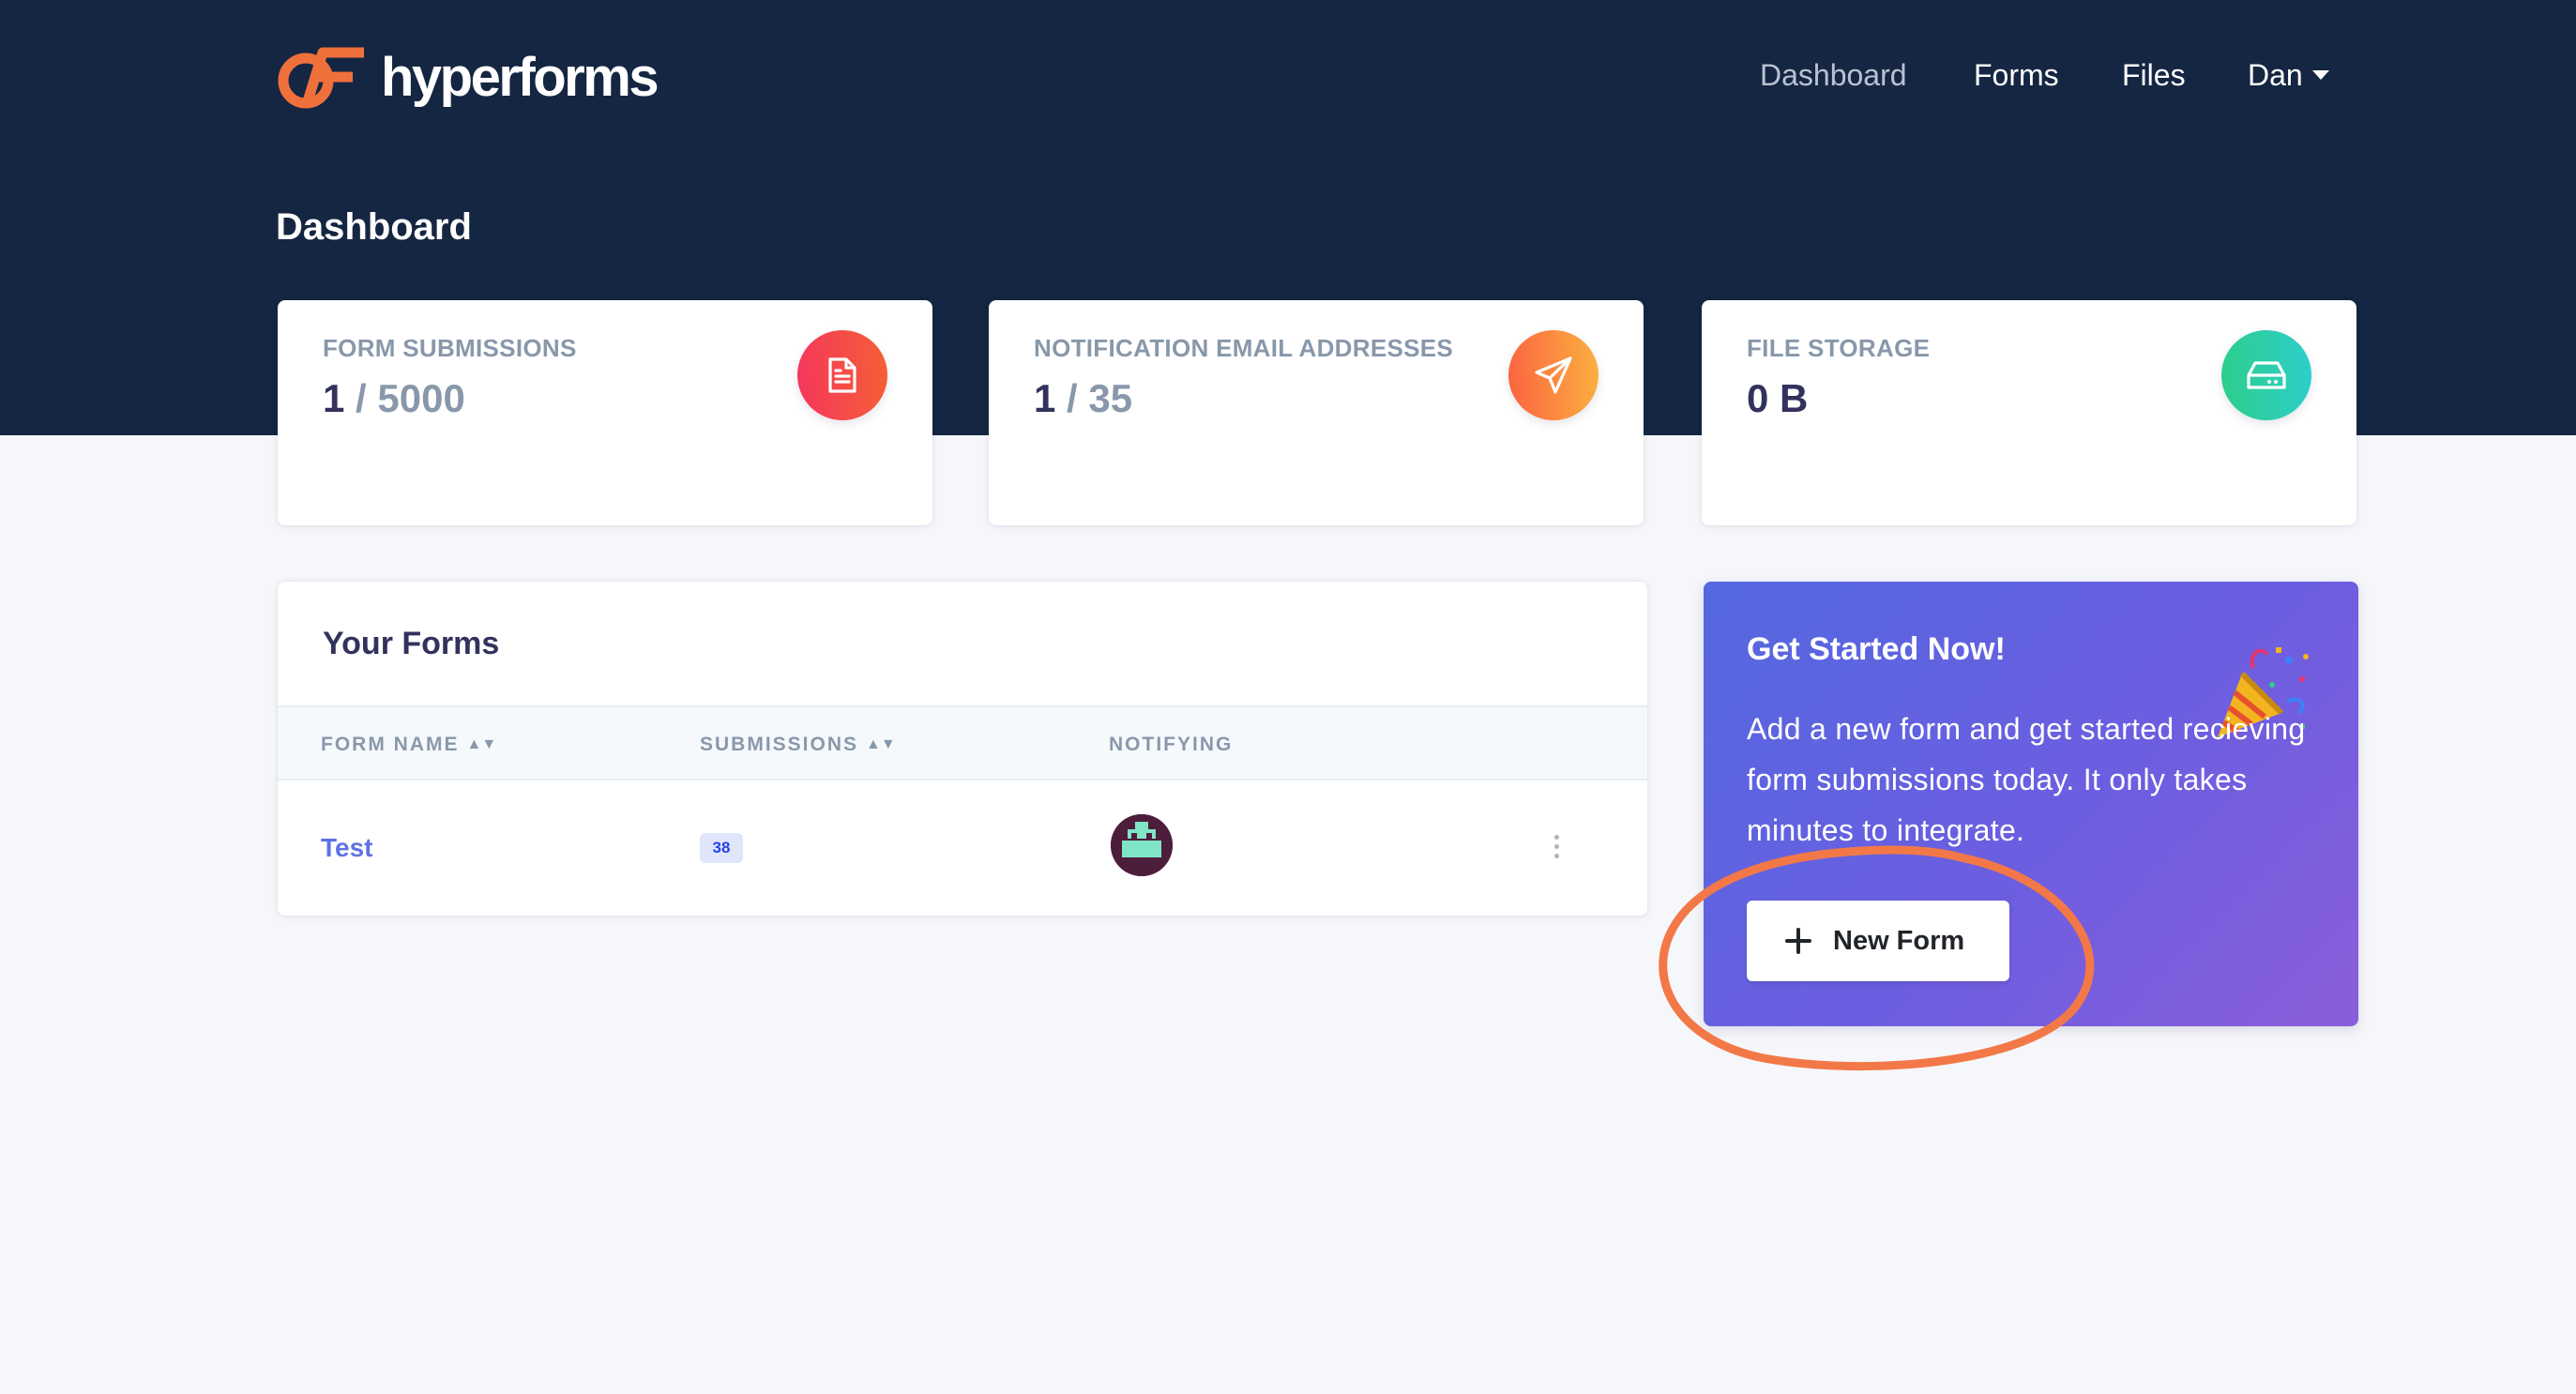  I want to click on hard-drive-icon, so click(2266, 375).